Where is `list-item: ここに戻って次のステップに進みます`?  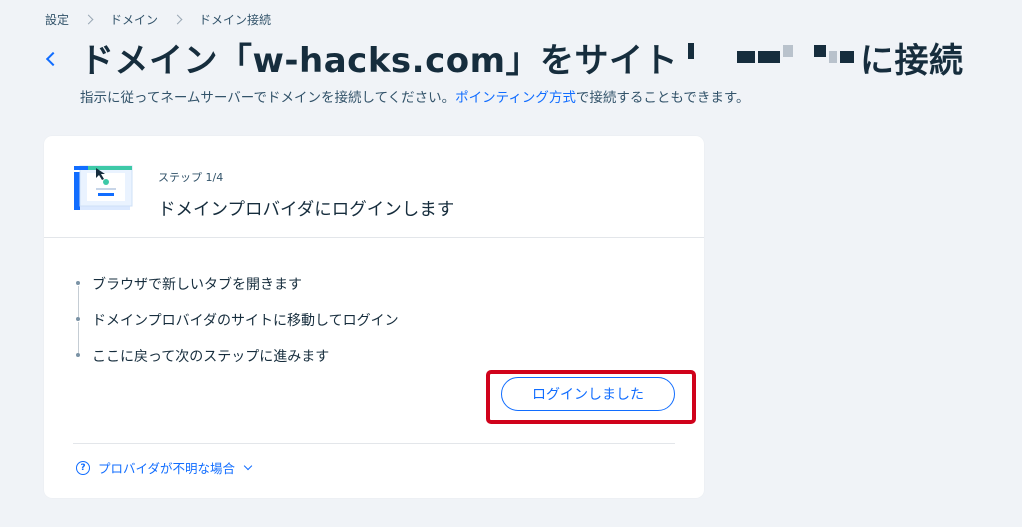 list-item: ここに戻って次のステップに進みます is located at coordinates (237, 356).